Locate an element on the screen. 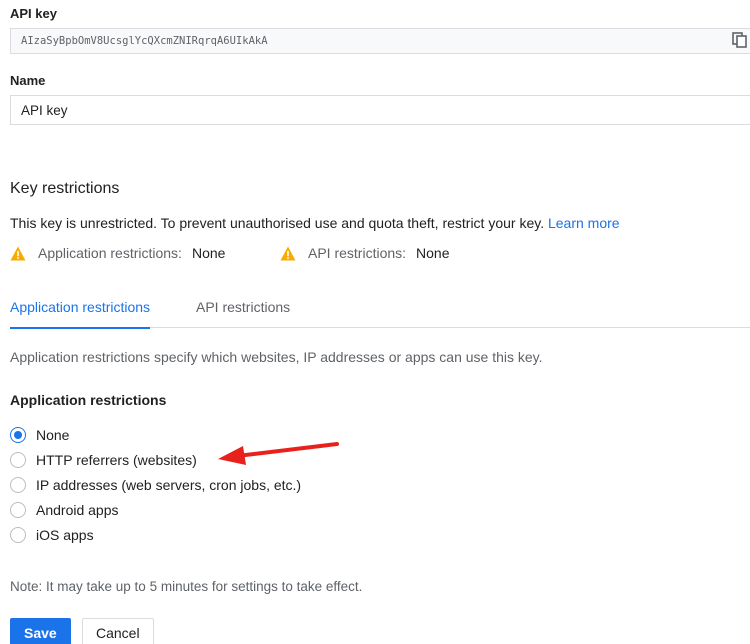 The height and width of the screenshot is (644, 750). radio-option-ios-apps: iOS apps is located at coordinates (155, 534).